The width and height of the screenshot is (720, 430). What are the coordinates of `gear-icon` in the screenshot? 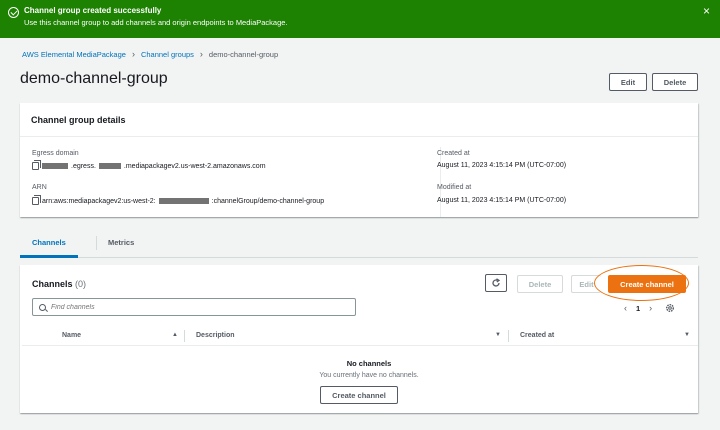 It's located at (670, 308).